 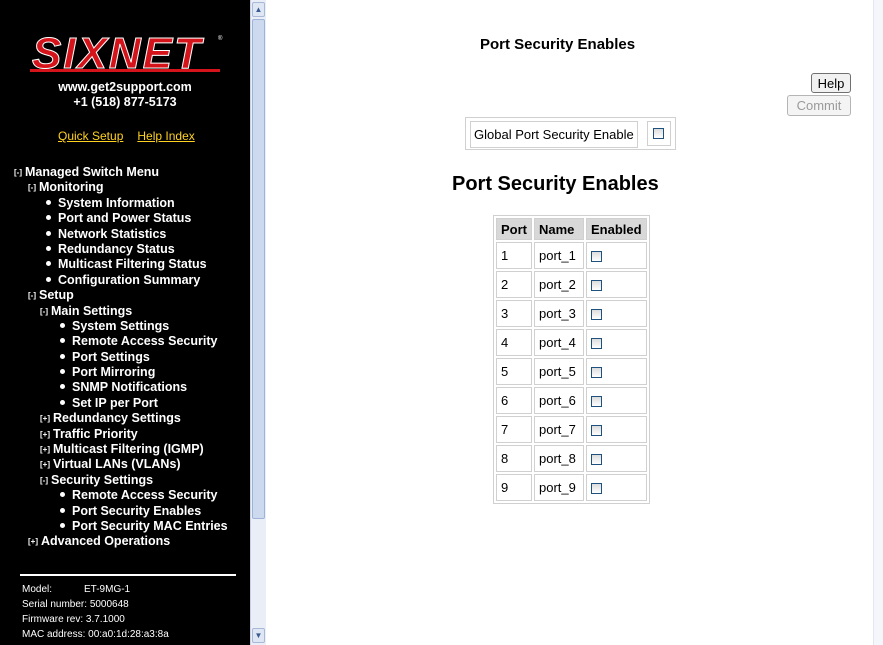 I want to click on help-index-link: Help Index, so click(x=165, y=136).